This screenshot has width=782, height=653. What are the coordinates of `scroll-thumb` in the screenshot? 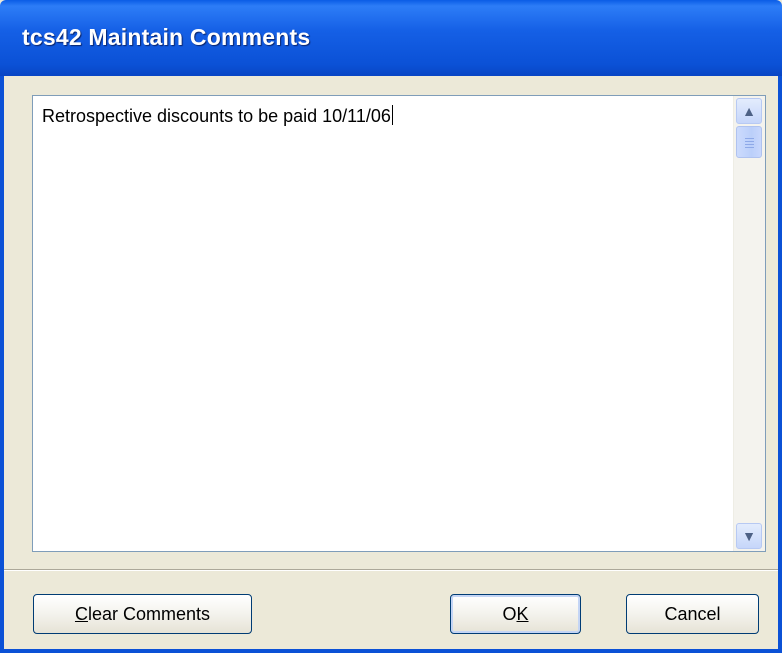 It's located at (749, 142).